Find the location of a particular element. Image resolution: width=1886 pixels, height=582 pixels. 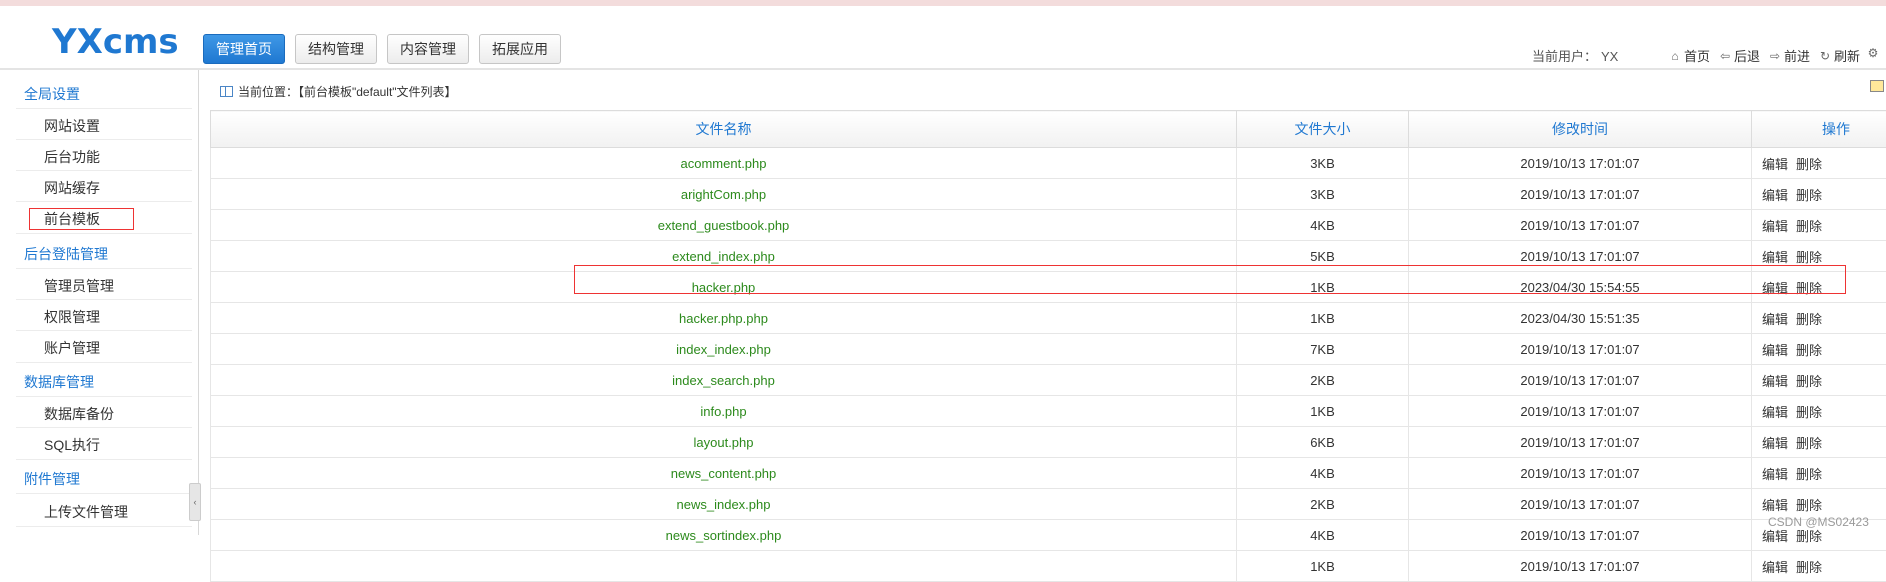

file-name: news_sortindex.php is located at coordinates (724, 535).